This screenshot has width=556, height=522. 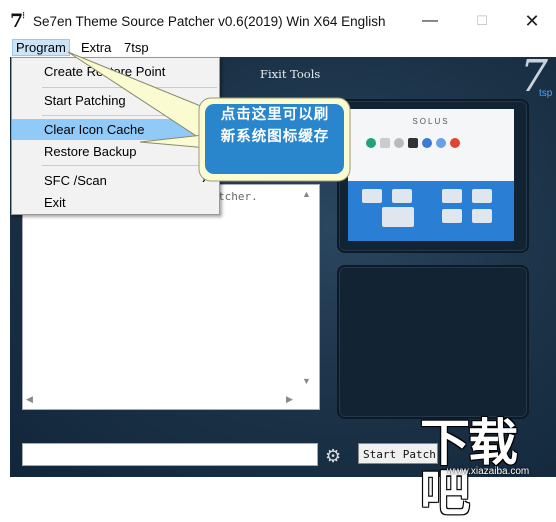 What do you see at coordinates (275, 126) in the screenshot?
I see `callout-text: 点击这里可以刷 新系统图标缓存` at bounding box center [275, 126].